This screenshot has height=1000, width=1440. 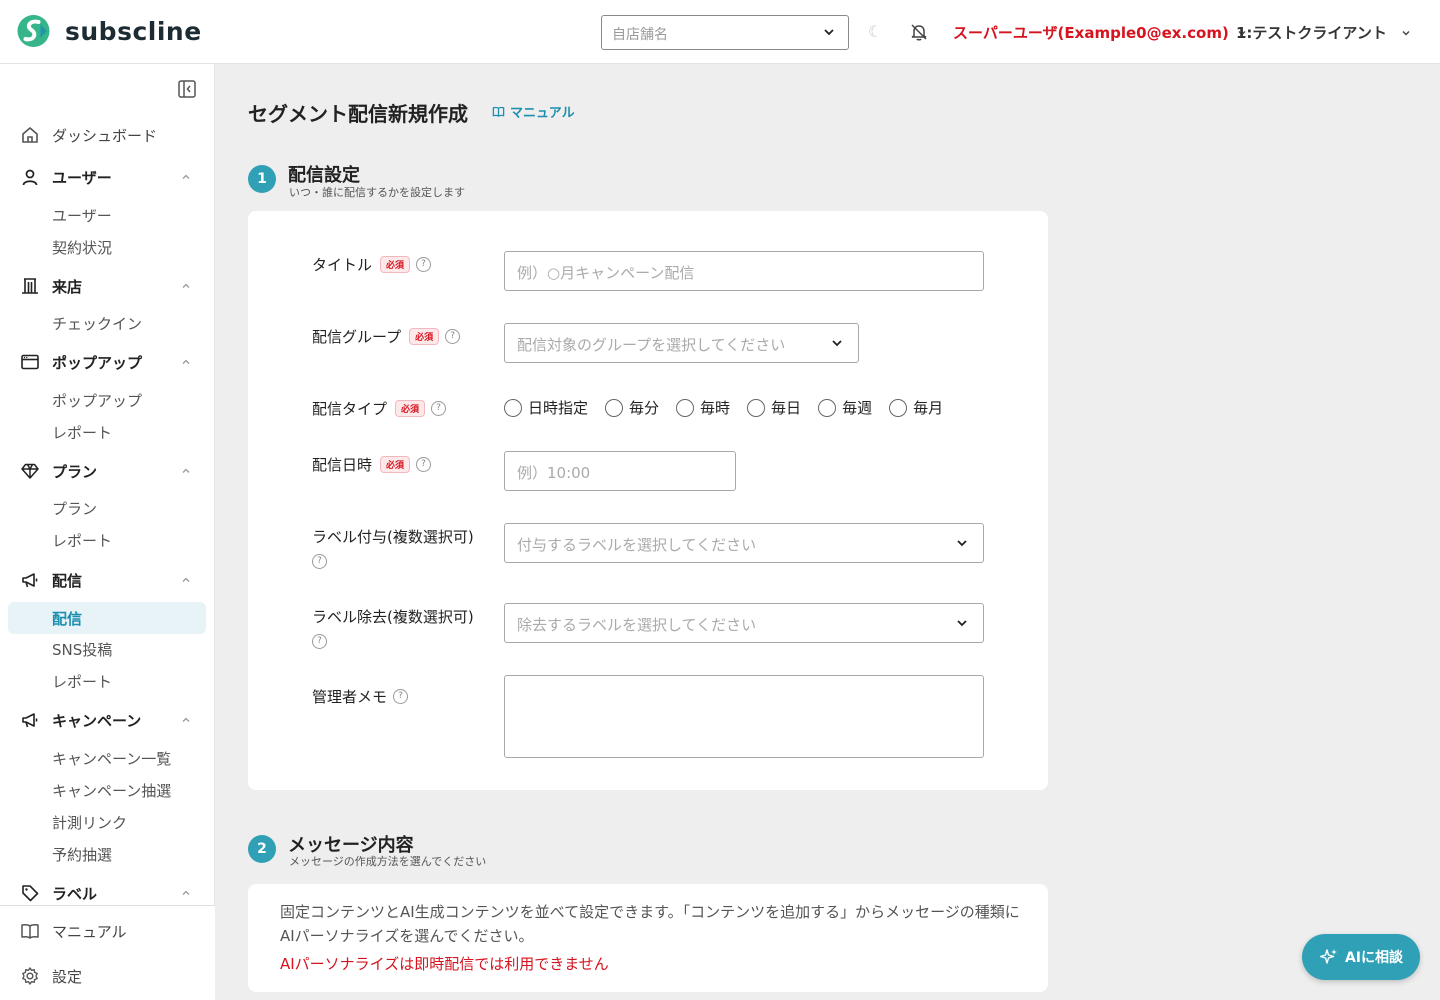 I want to click on bell-off-icon, so click(x=919, y=32).